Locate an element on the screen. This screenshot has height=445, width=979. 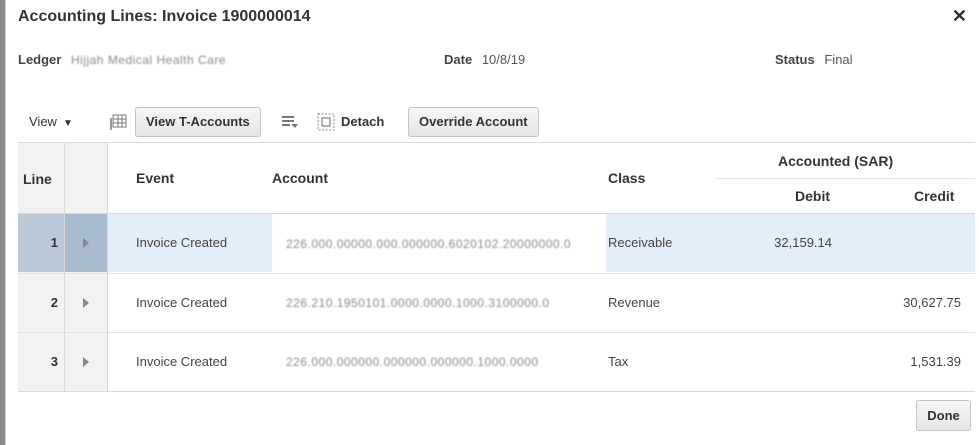
credit-cell: 1,531.39 is located at coordinates (935, 361).